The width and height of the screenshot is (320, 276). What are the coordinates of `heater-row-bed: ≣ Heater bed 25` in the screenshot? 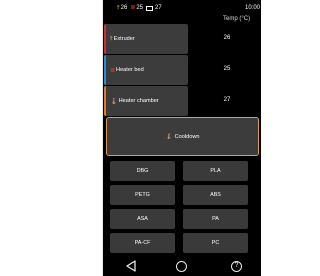 It's located at (182, 70).